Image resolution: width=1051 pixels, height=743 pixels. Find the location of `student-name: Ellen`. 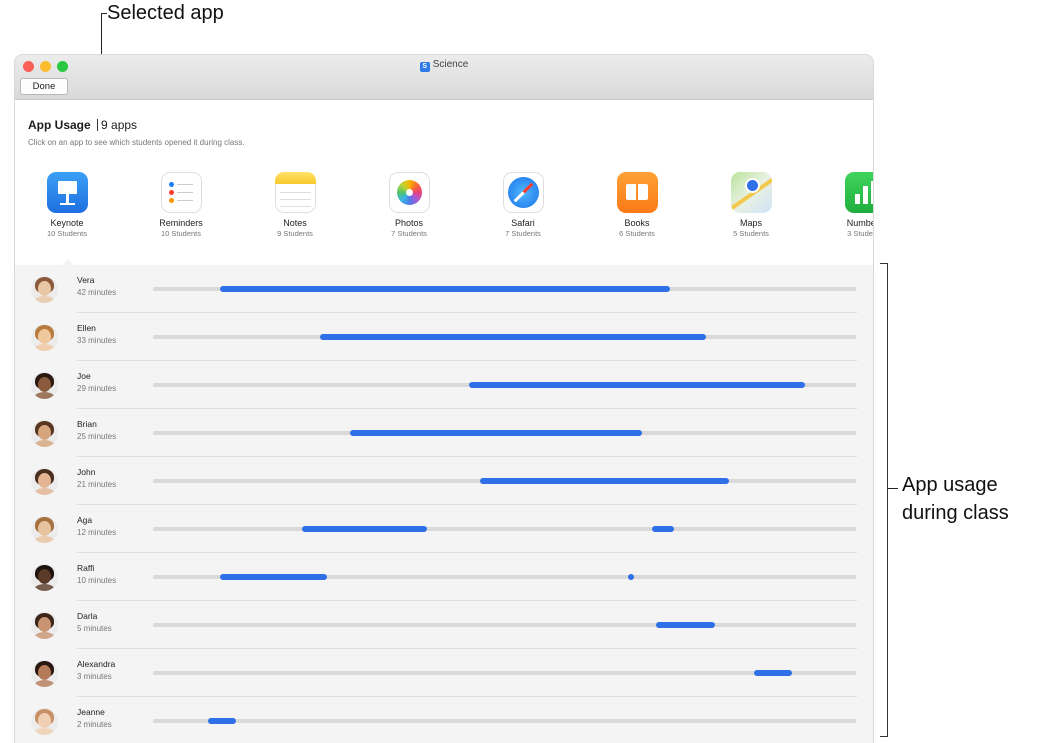

student-name: Ellen is located at coordinates (86, 328).